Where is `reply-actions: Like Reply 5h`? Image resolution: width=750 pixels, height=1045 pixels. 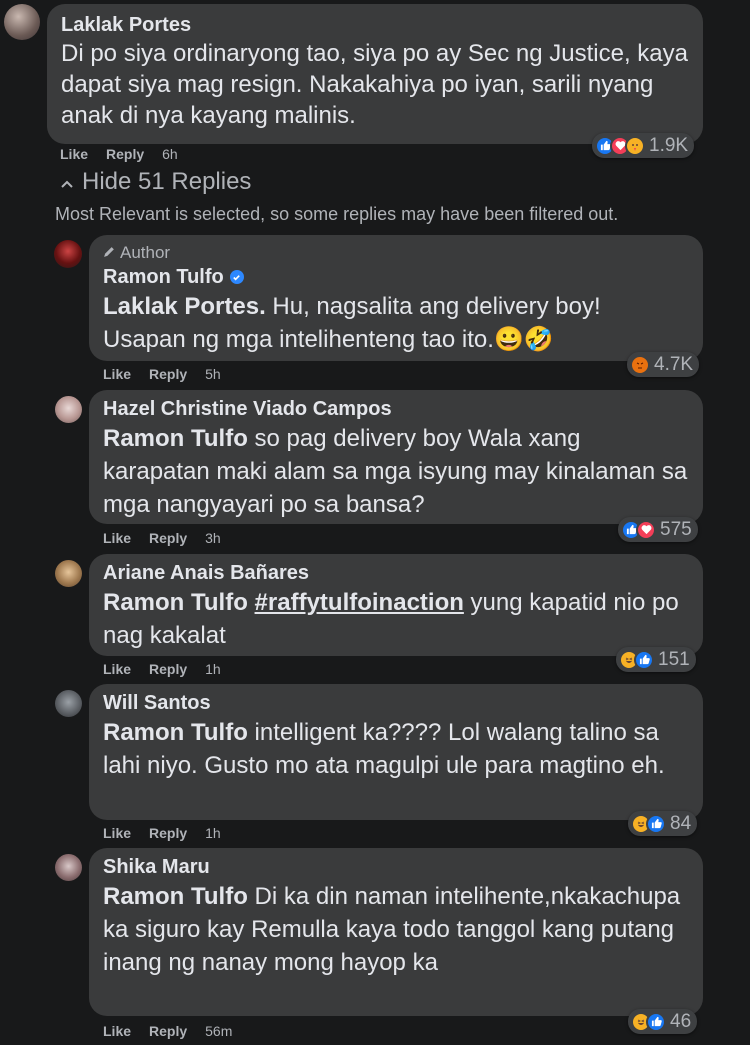 reply-actions: Like Reply 5h is located at coordinates (162, 374).